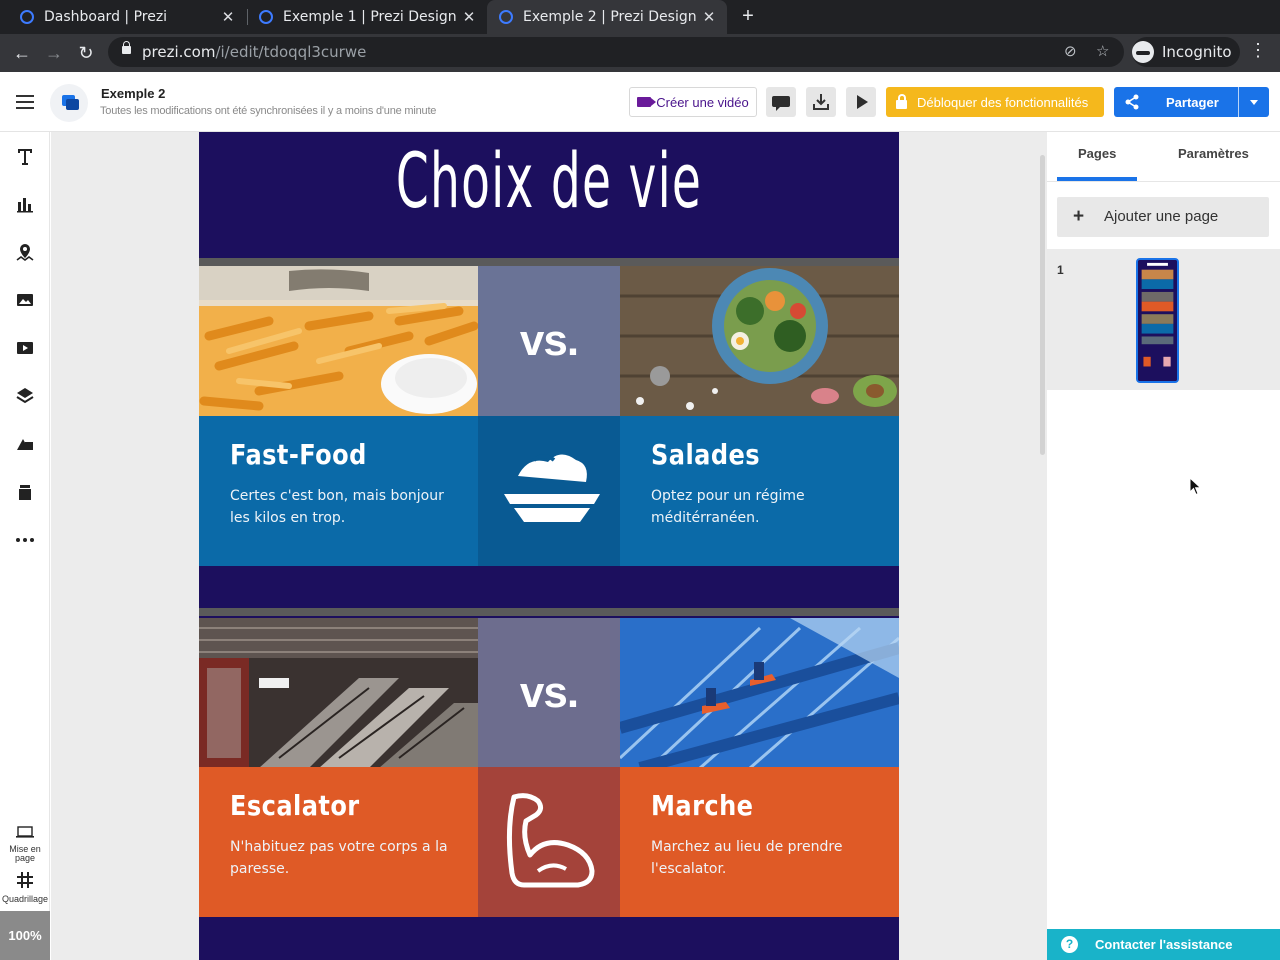 The image size is (1280, 960). I want to click on add-page-label: Ajouter une page, so click(1161, 216).